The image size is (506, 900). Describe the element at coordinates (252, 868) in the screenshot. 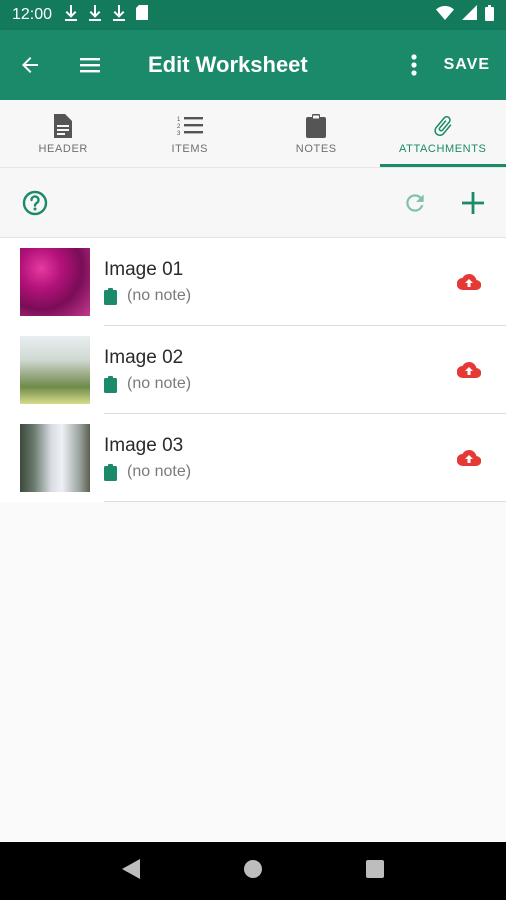

I see `circle-home-icon` at that location.